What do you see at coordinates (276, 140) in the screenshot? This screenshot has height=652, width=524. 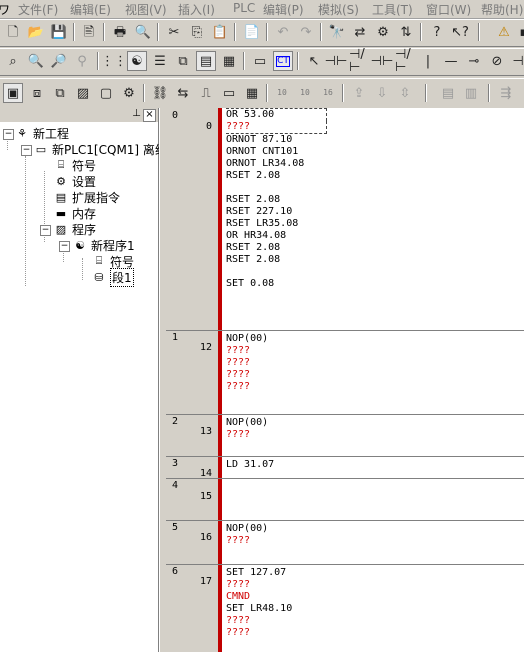 I see `mnemonic-line: ORNOT 87.10` at bounding box center [276, 140].